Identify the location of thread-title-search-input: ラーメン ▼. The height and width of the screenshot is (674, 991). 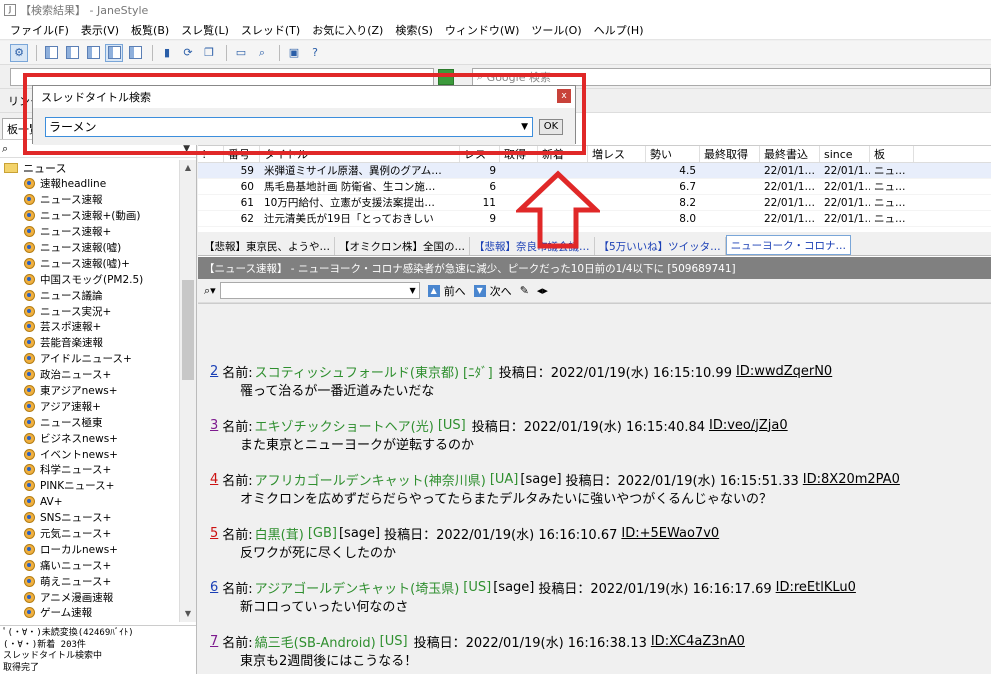
(289, 126).